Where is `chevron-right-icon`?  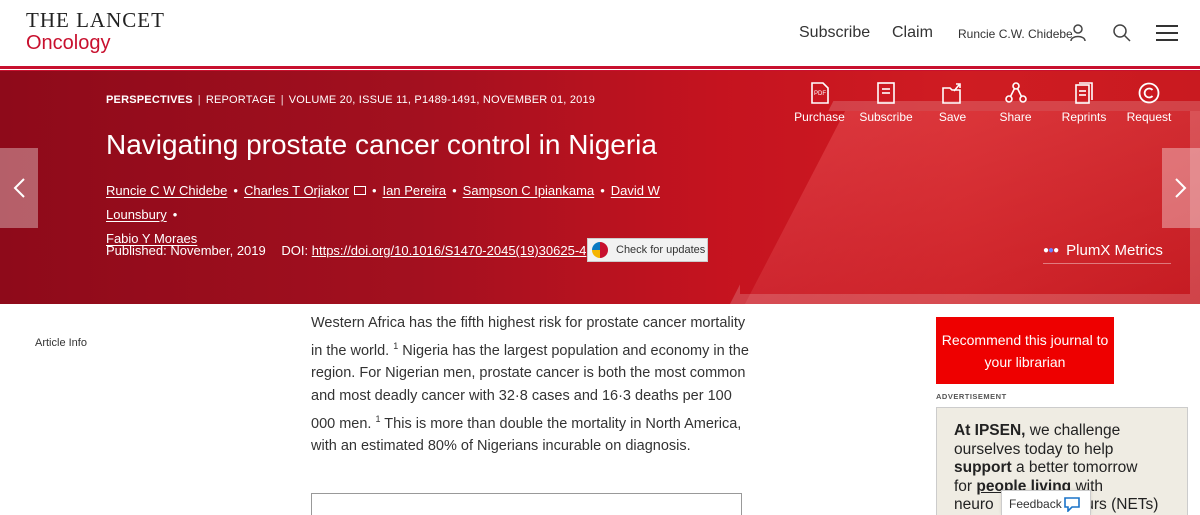 chevron-right-icon is located at coordinates (1181, 188).